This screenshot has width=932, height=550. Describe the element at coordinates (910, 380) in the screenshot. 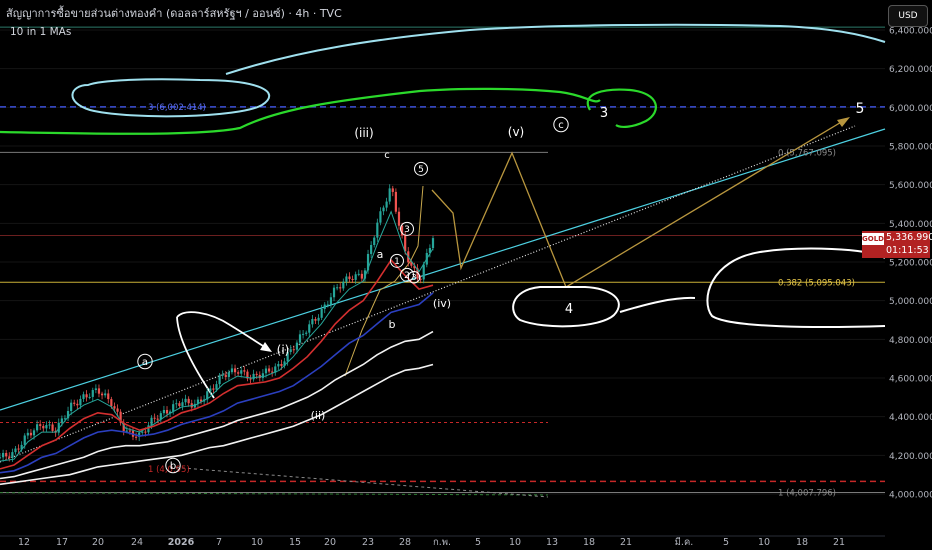

I see `y-tick-label: 4,600.000` at that location.